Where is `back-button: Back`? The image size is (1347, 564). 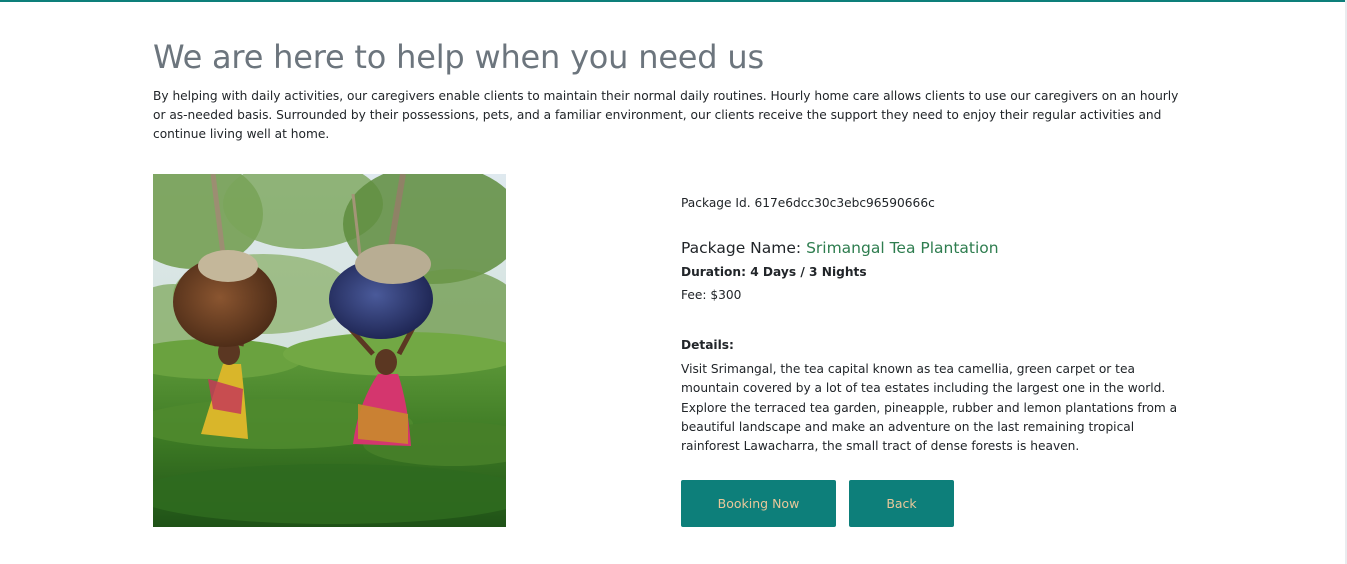 back-button: Back is located at coordinates (901, 503).